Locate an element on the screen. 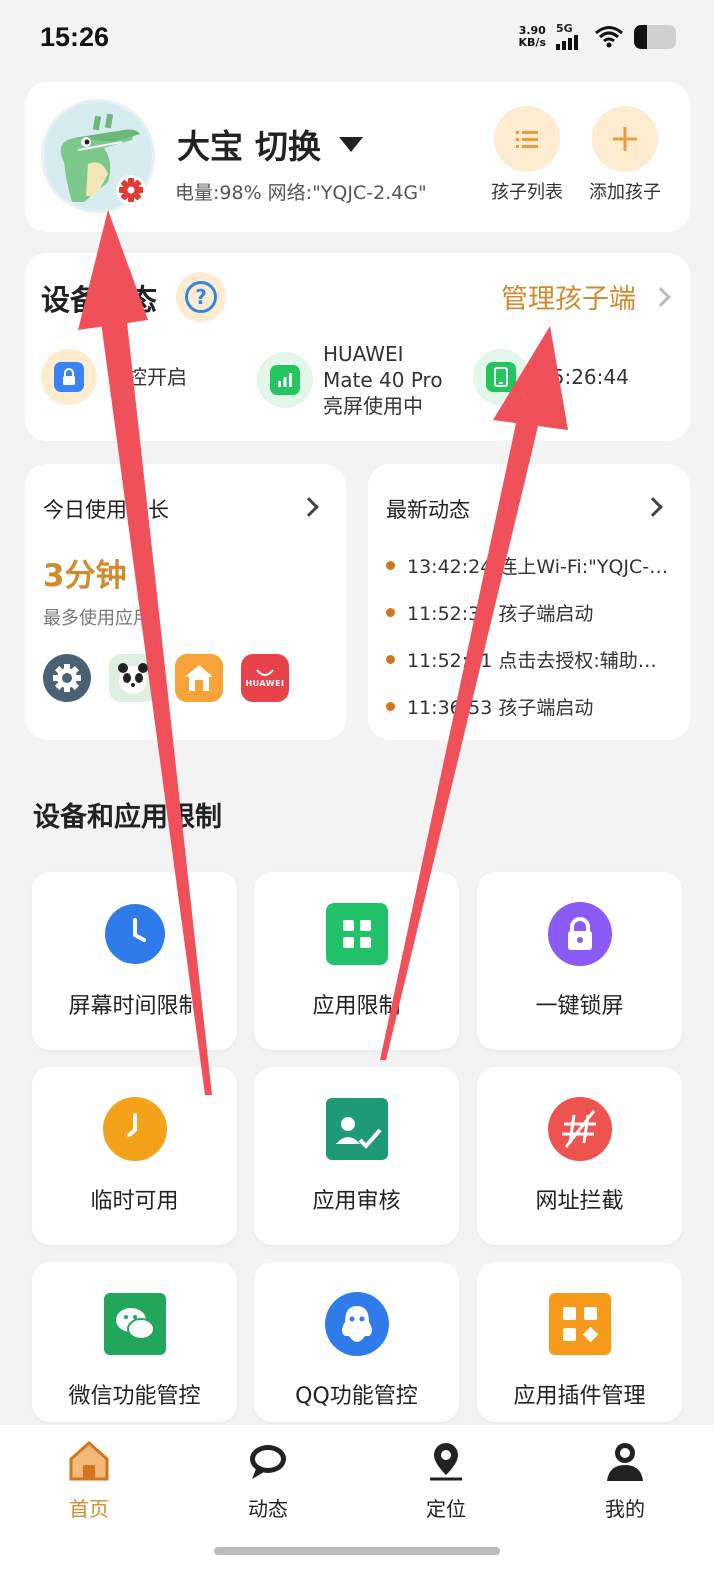 The width and height of the screenshot is (714, 1570). tile-wechat-control: 微信功能管控 is located at coordinates (134, 1342).